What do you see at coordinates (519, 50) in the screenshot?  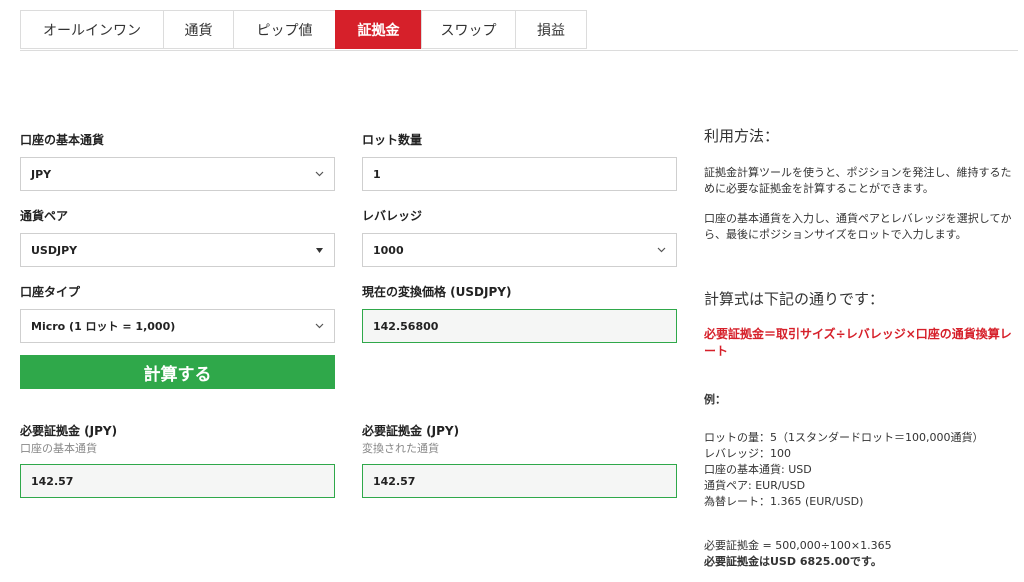 I see `tabs-divider` at bounding box center [519, 50].